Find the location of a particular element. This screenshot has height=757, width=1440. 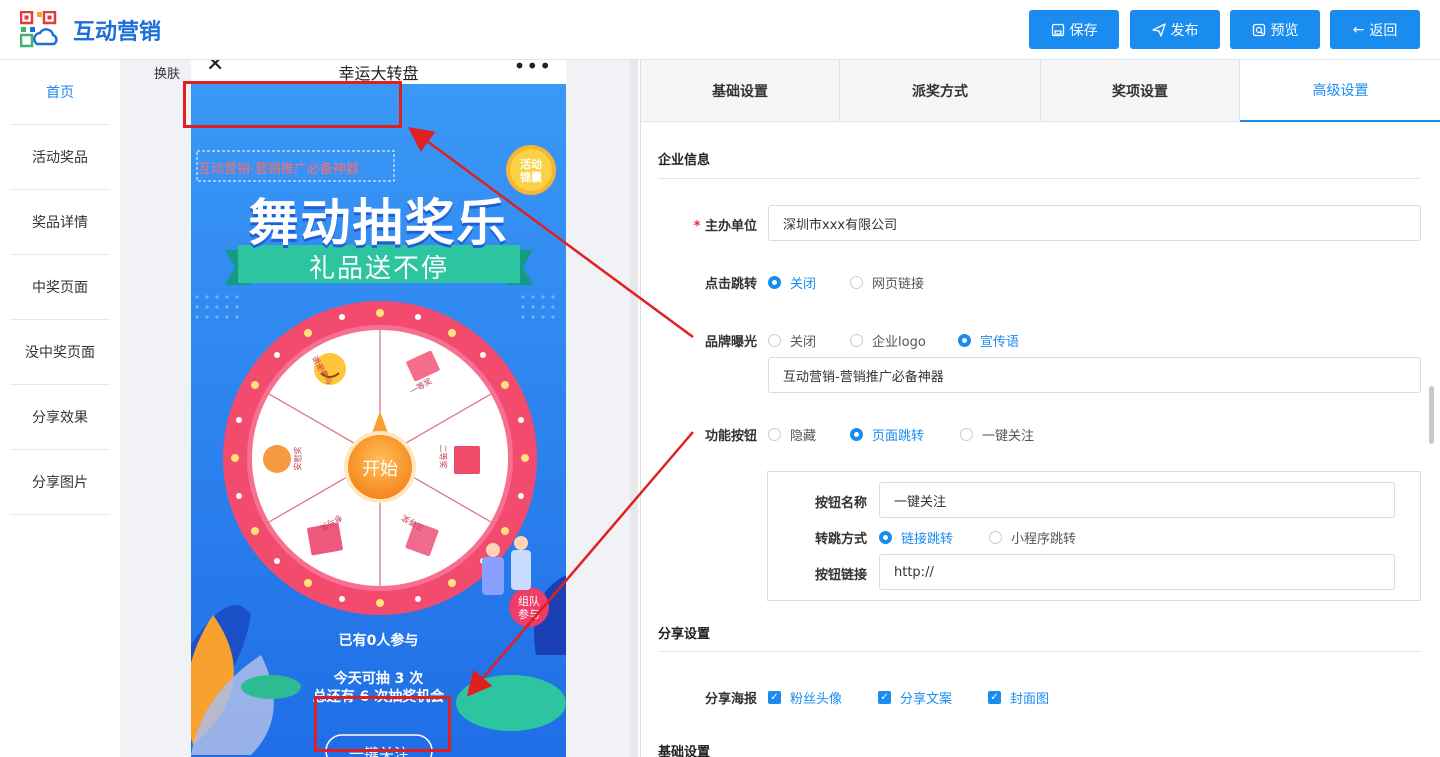

team-badge-label: 组队 参与 is located at coordinates (529, 608).